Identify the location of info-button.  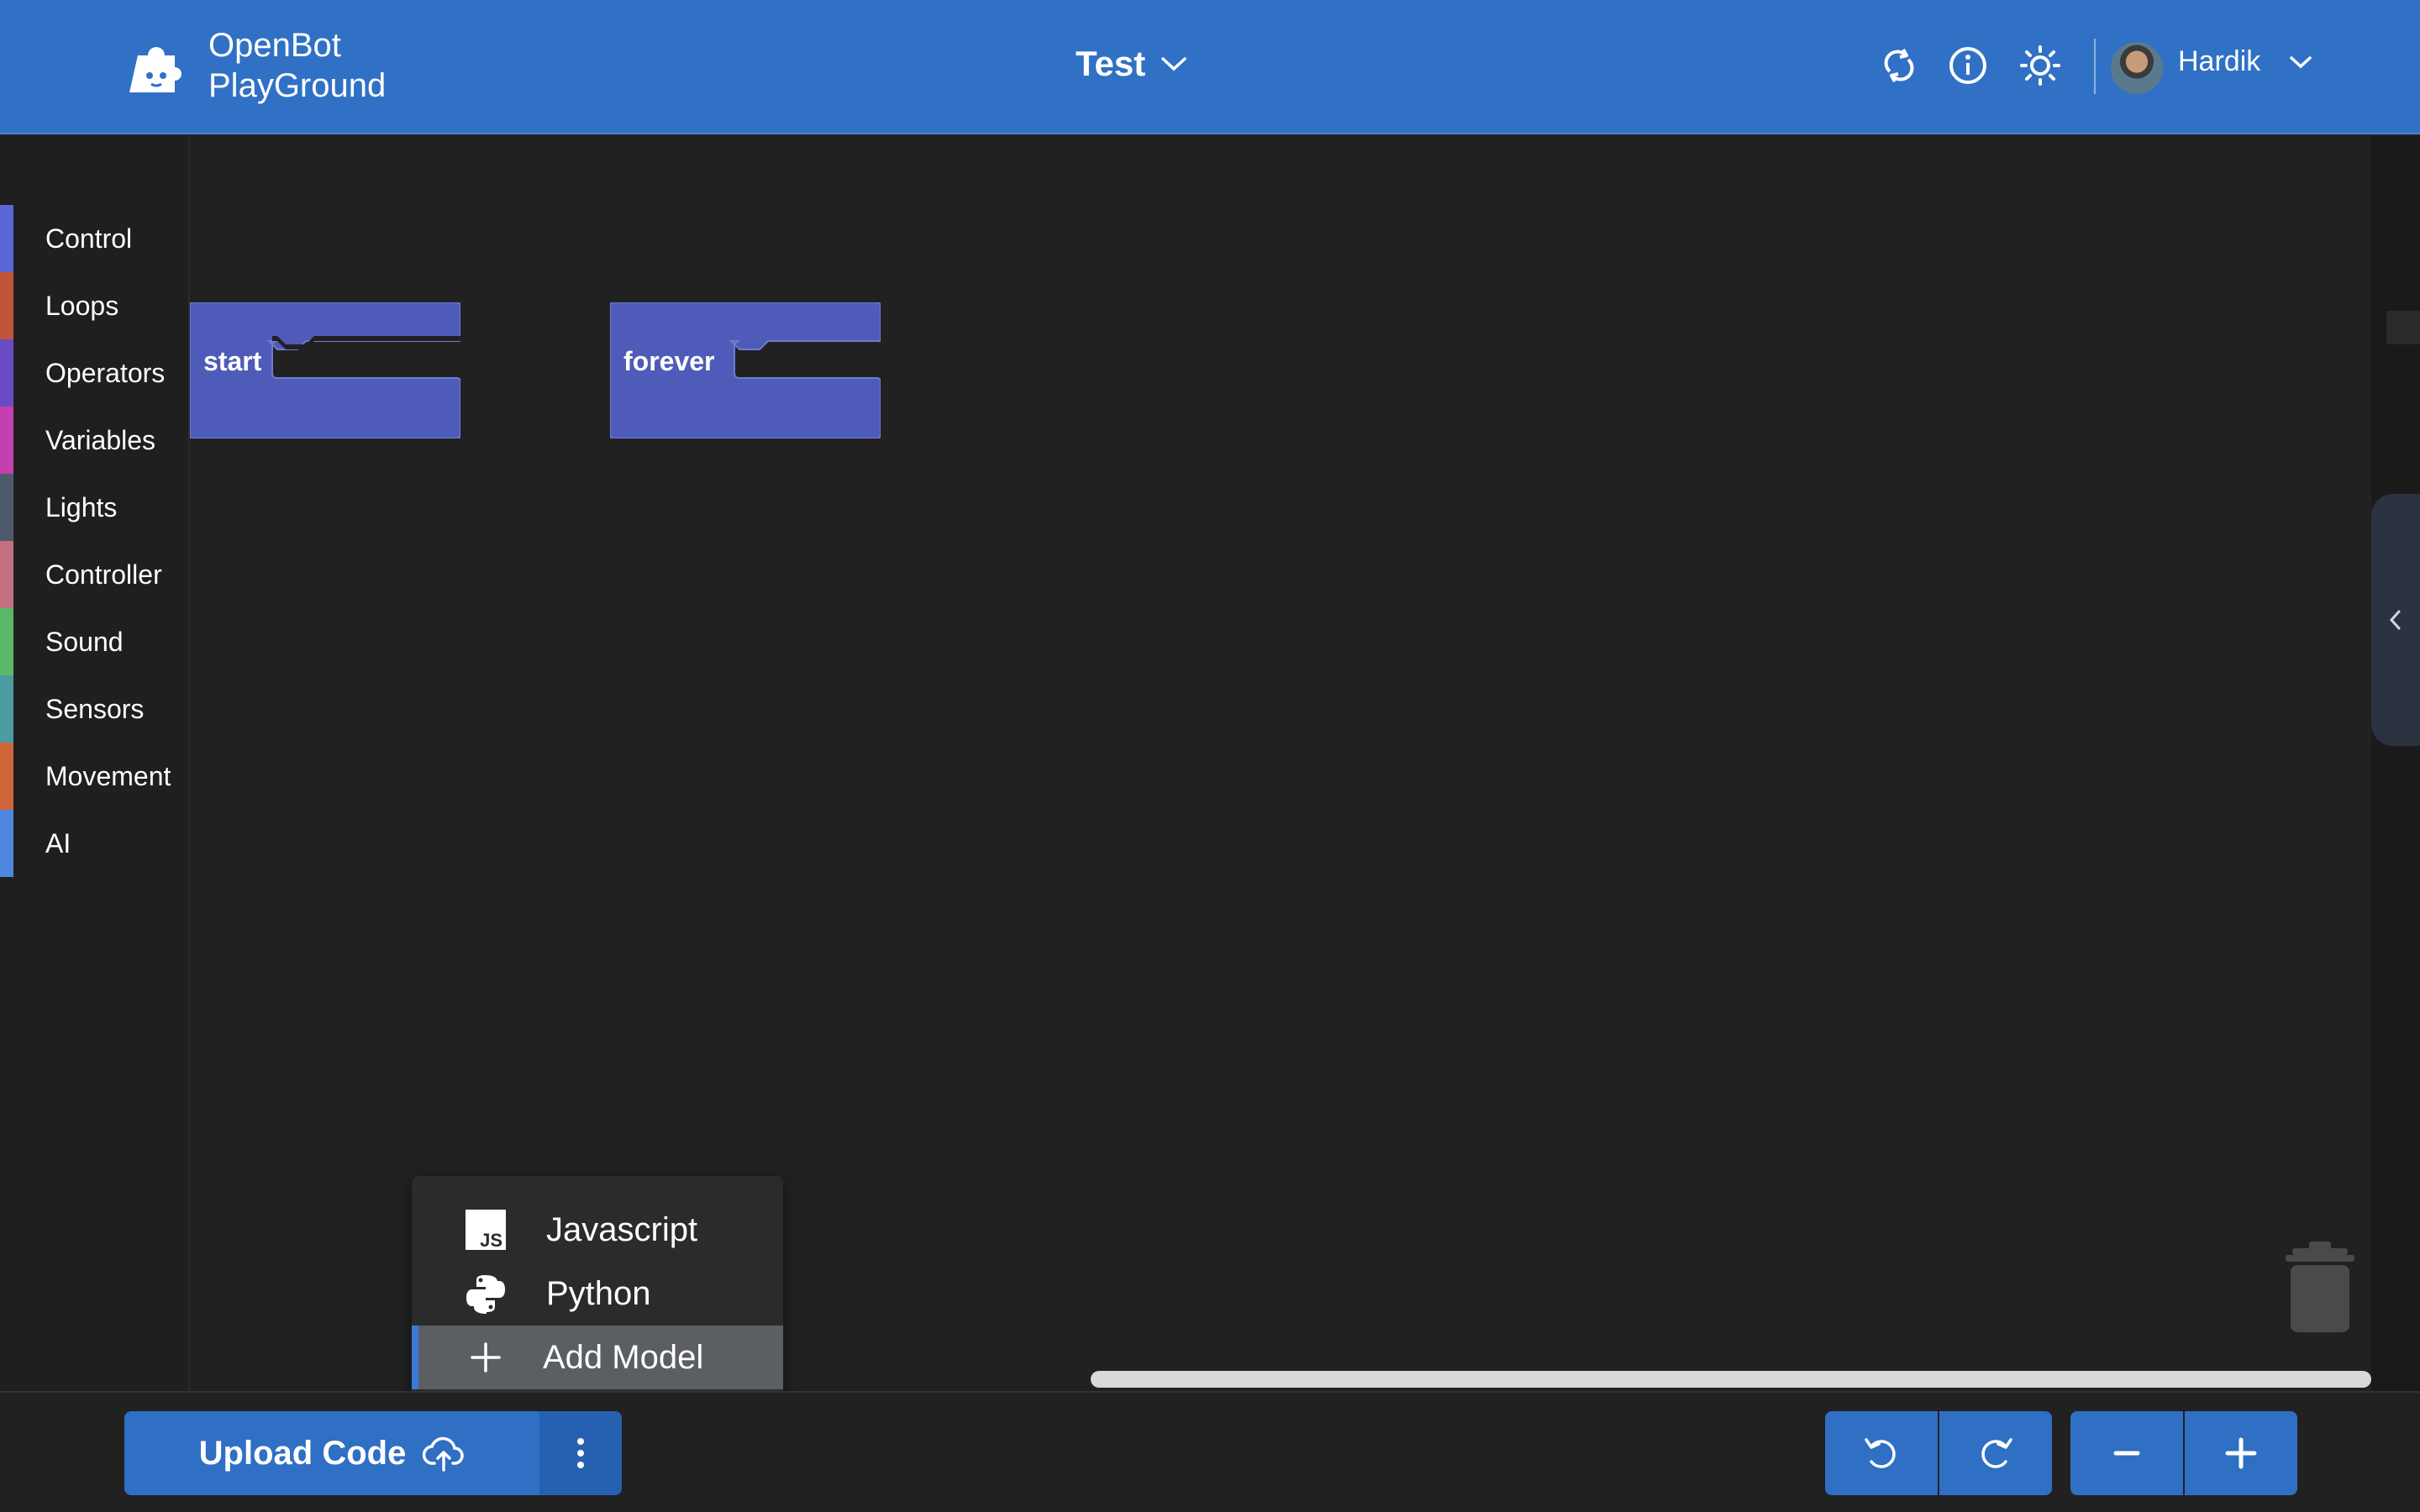
(1968, 65).